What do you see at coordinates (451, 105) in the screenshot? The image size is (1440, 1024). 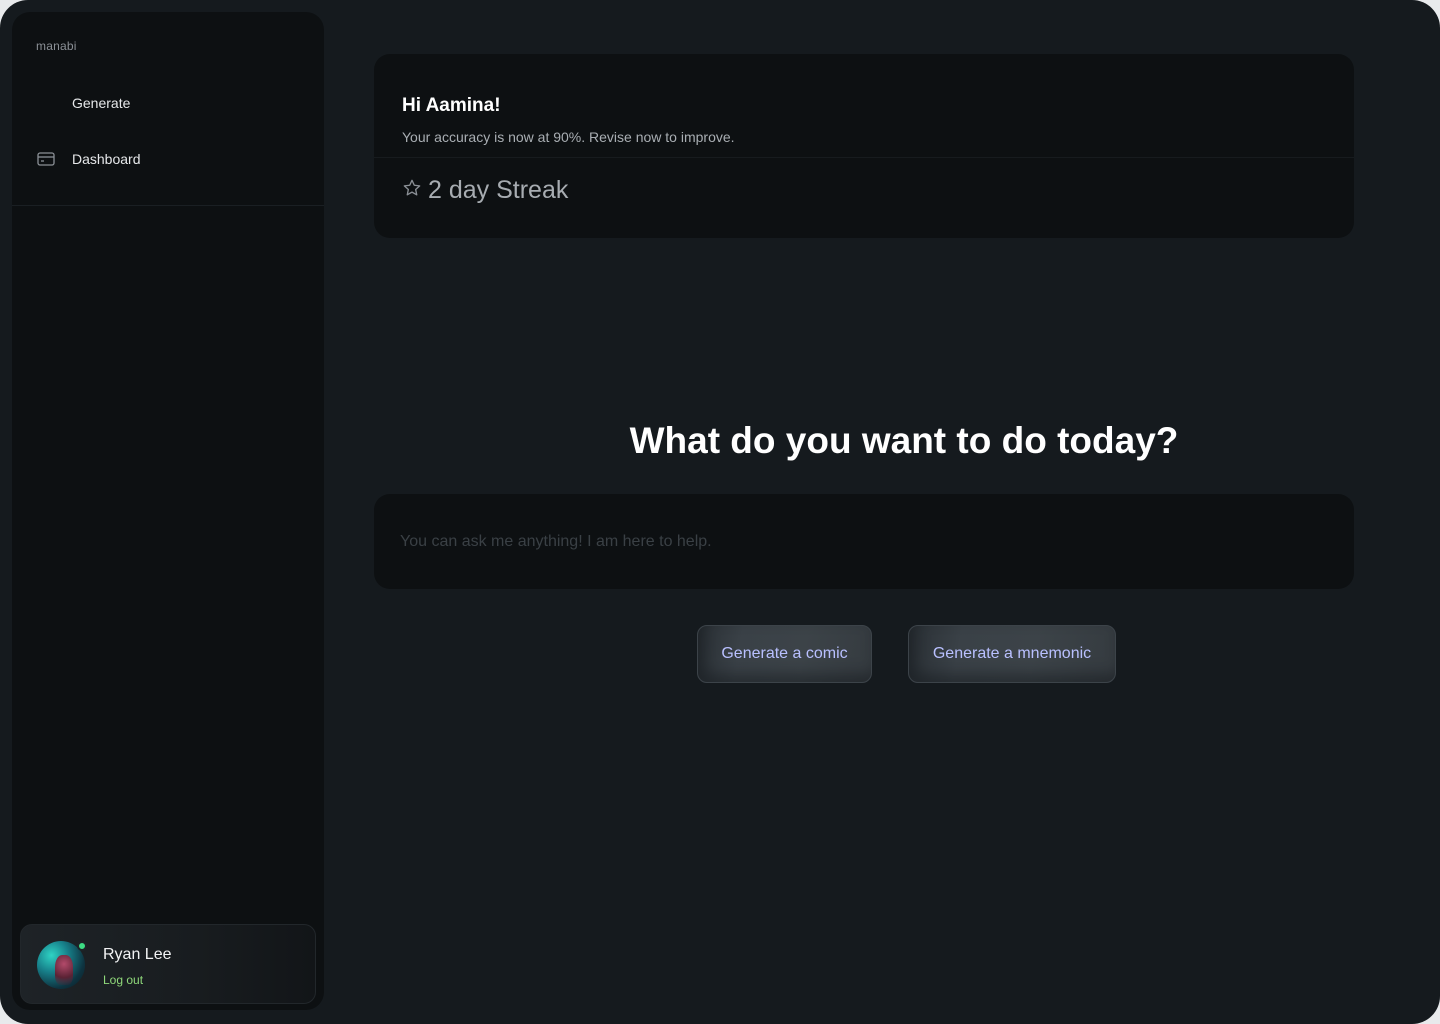 I see `greeting-title: Hi Aamina!` at bounding box center [451, 105].